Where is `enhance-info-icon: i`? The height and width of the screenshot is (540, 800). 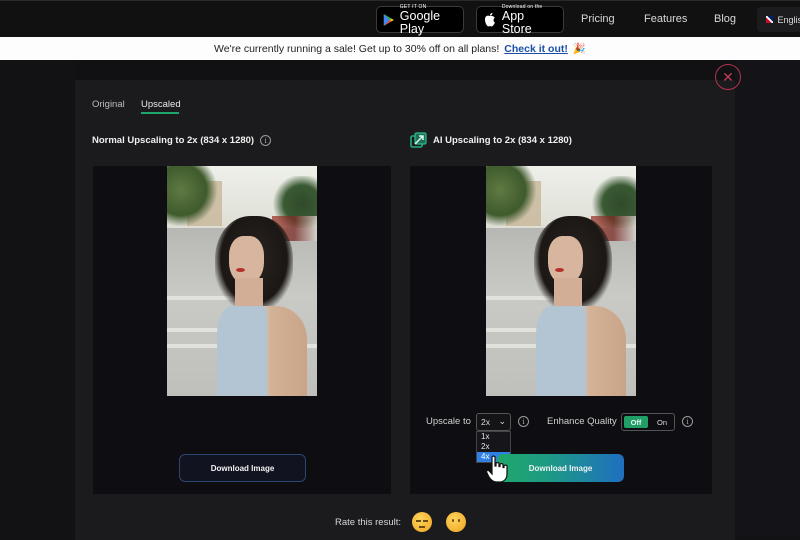 enhance-info-icon: i is located at coordinates (687, 421).